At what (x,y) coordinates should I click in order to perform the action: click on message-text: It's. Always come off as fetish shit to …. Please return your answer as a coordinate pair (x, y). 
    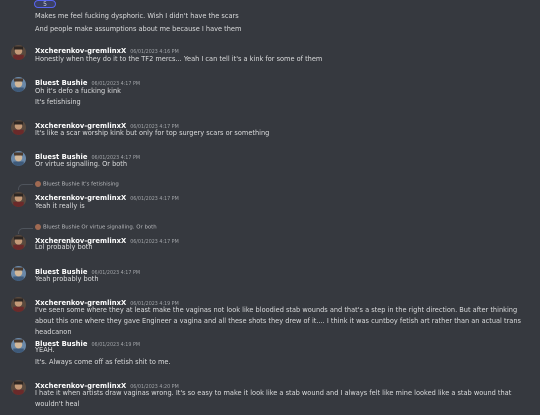
    Looking at the image, I should click on (103, 362).